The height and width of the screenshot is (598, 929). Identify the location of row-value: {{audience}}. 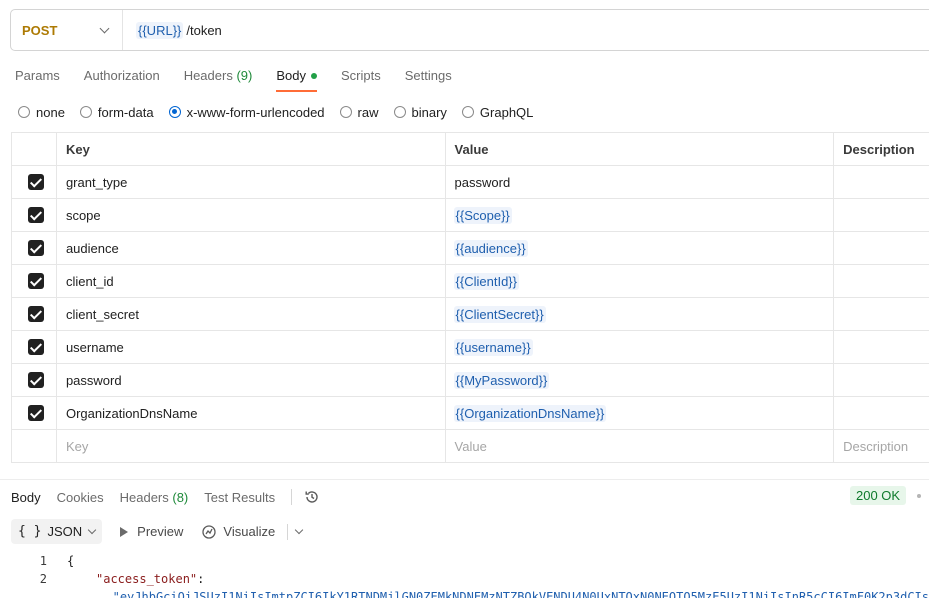
(640, 248).